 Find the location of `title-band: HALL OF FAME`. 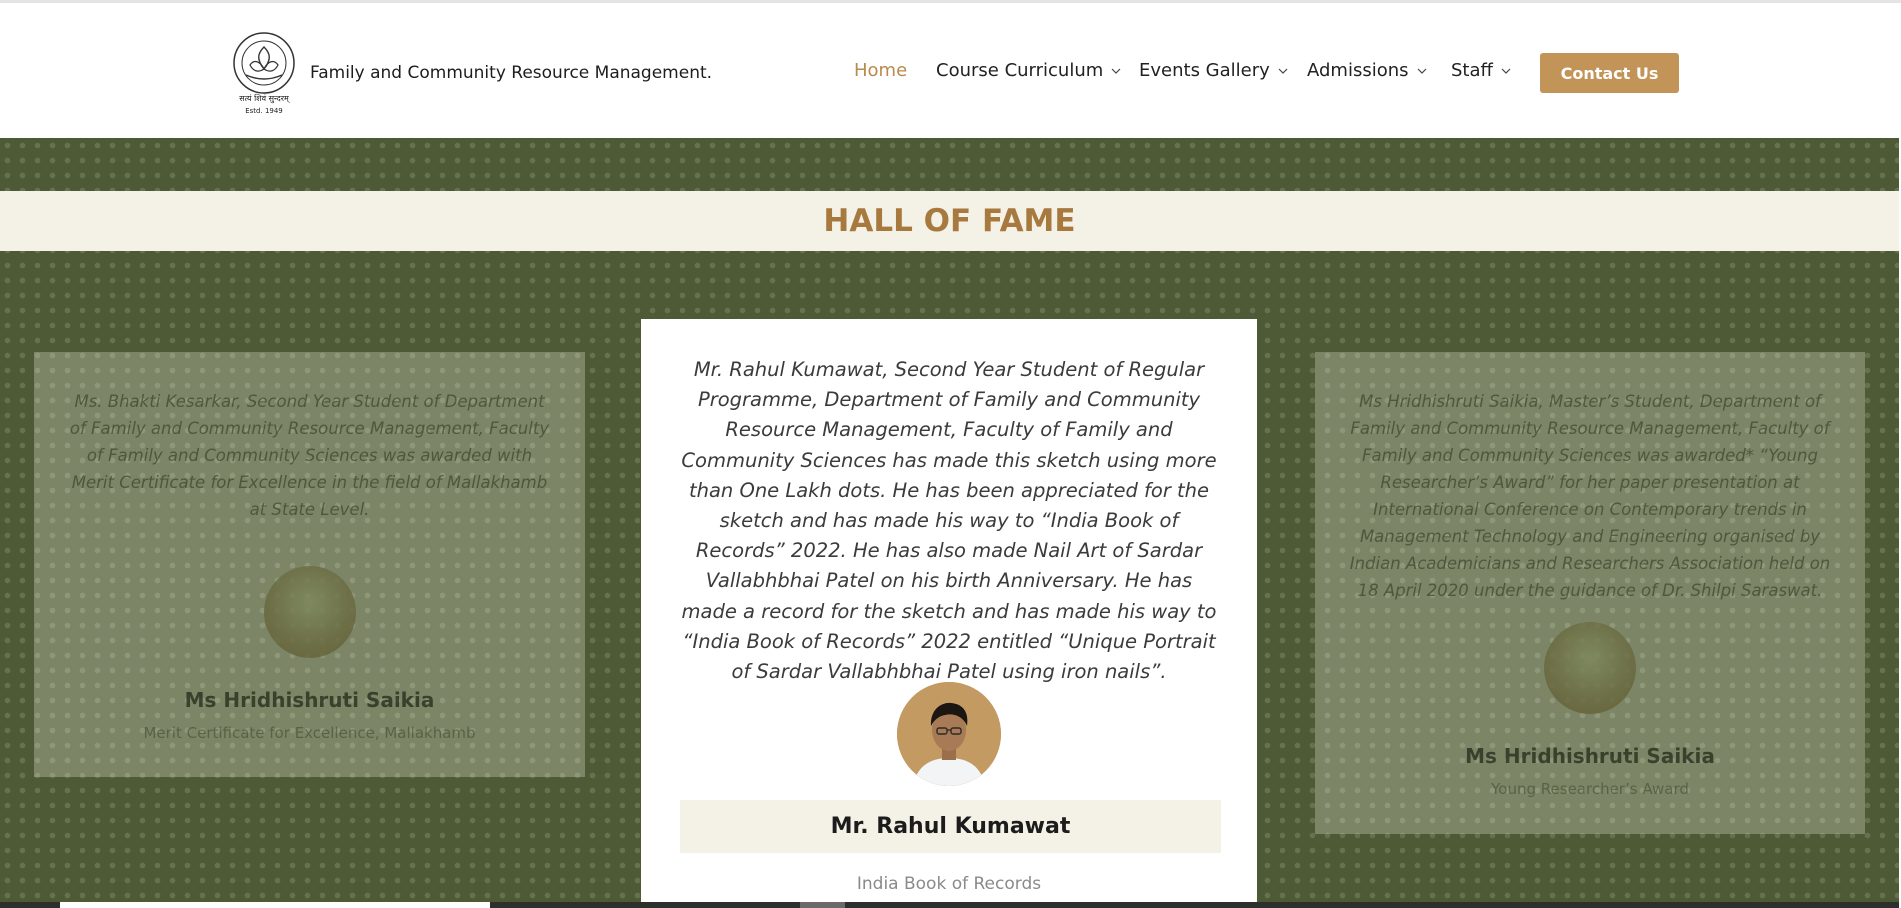

title-band: HALL OF FAME is located at coordinates (949, 221).